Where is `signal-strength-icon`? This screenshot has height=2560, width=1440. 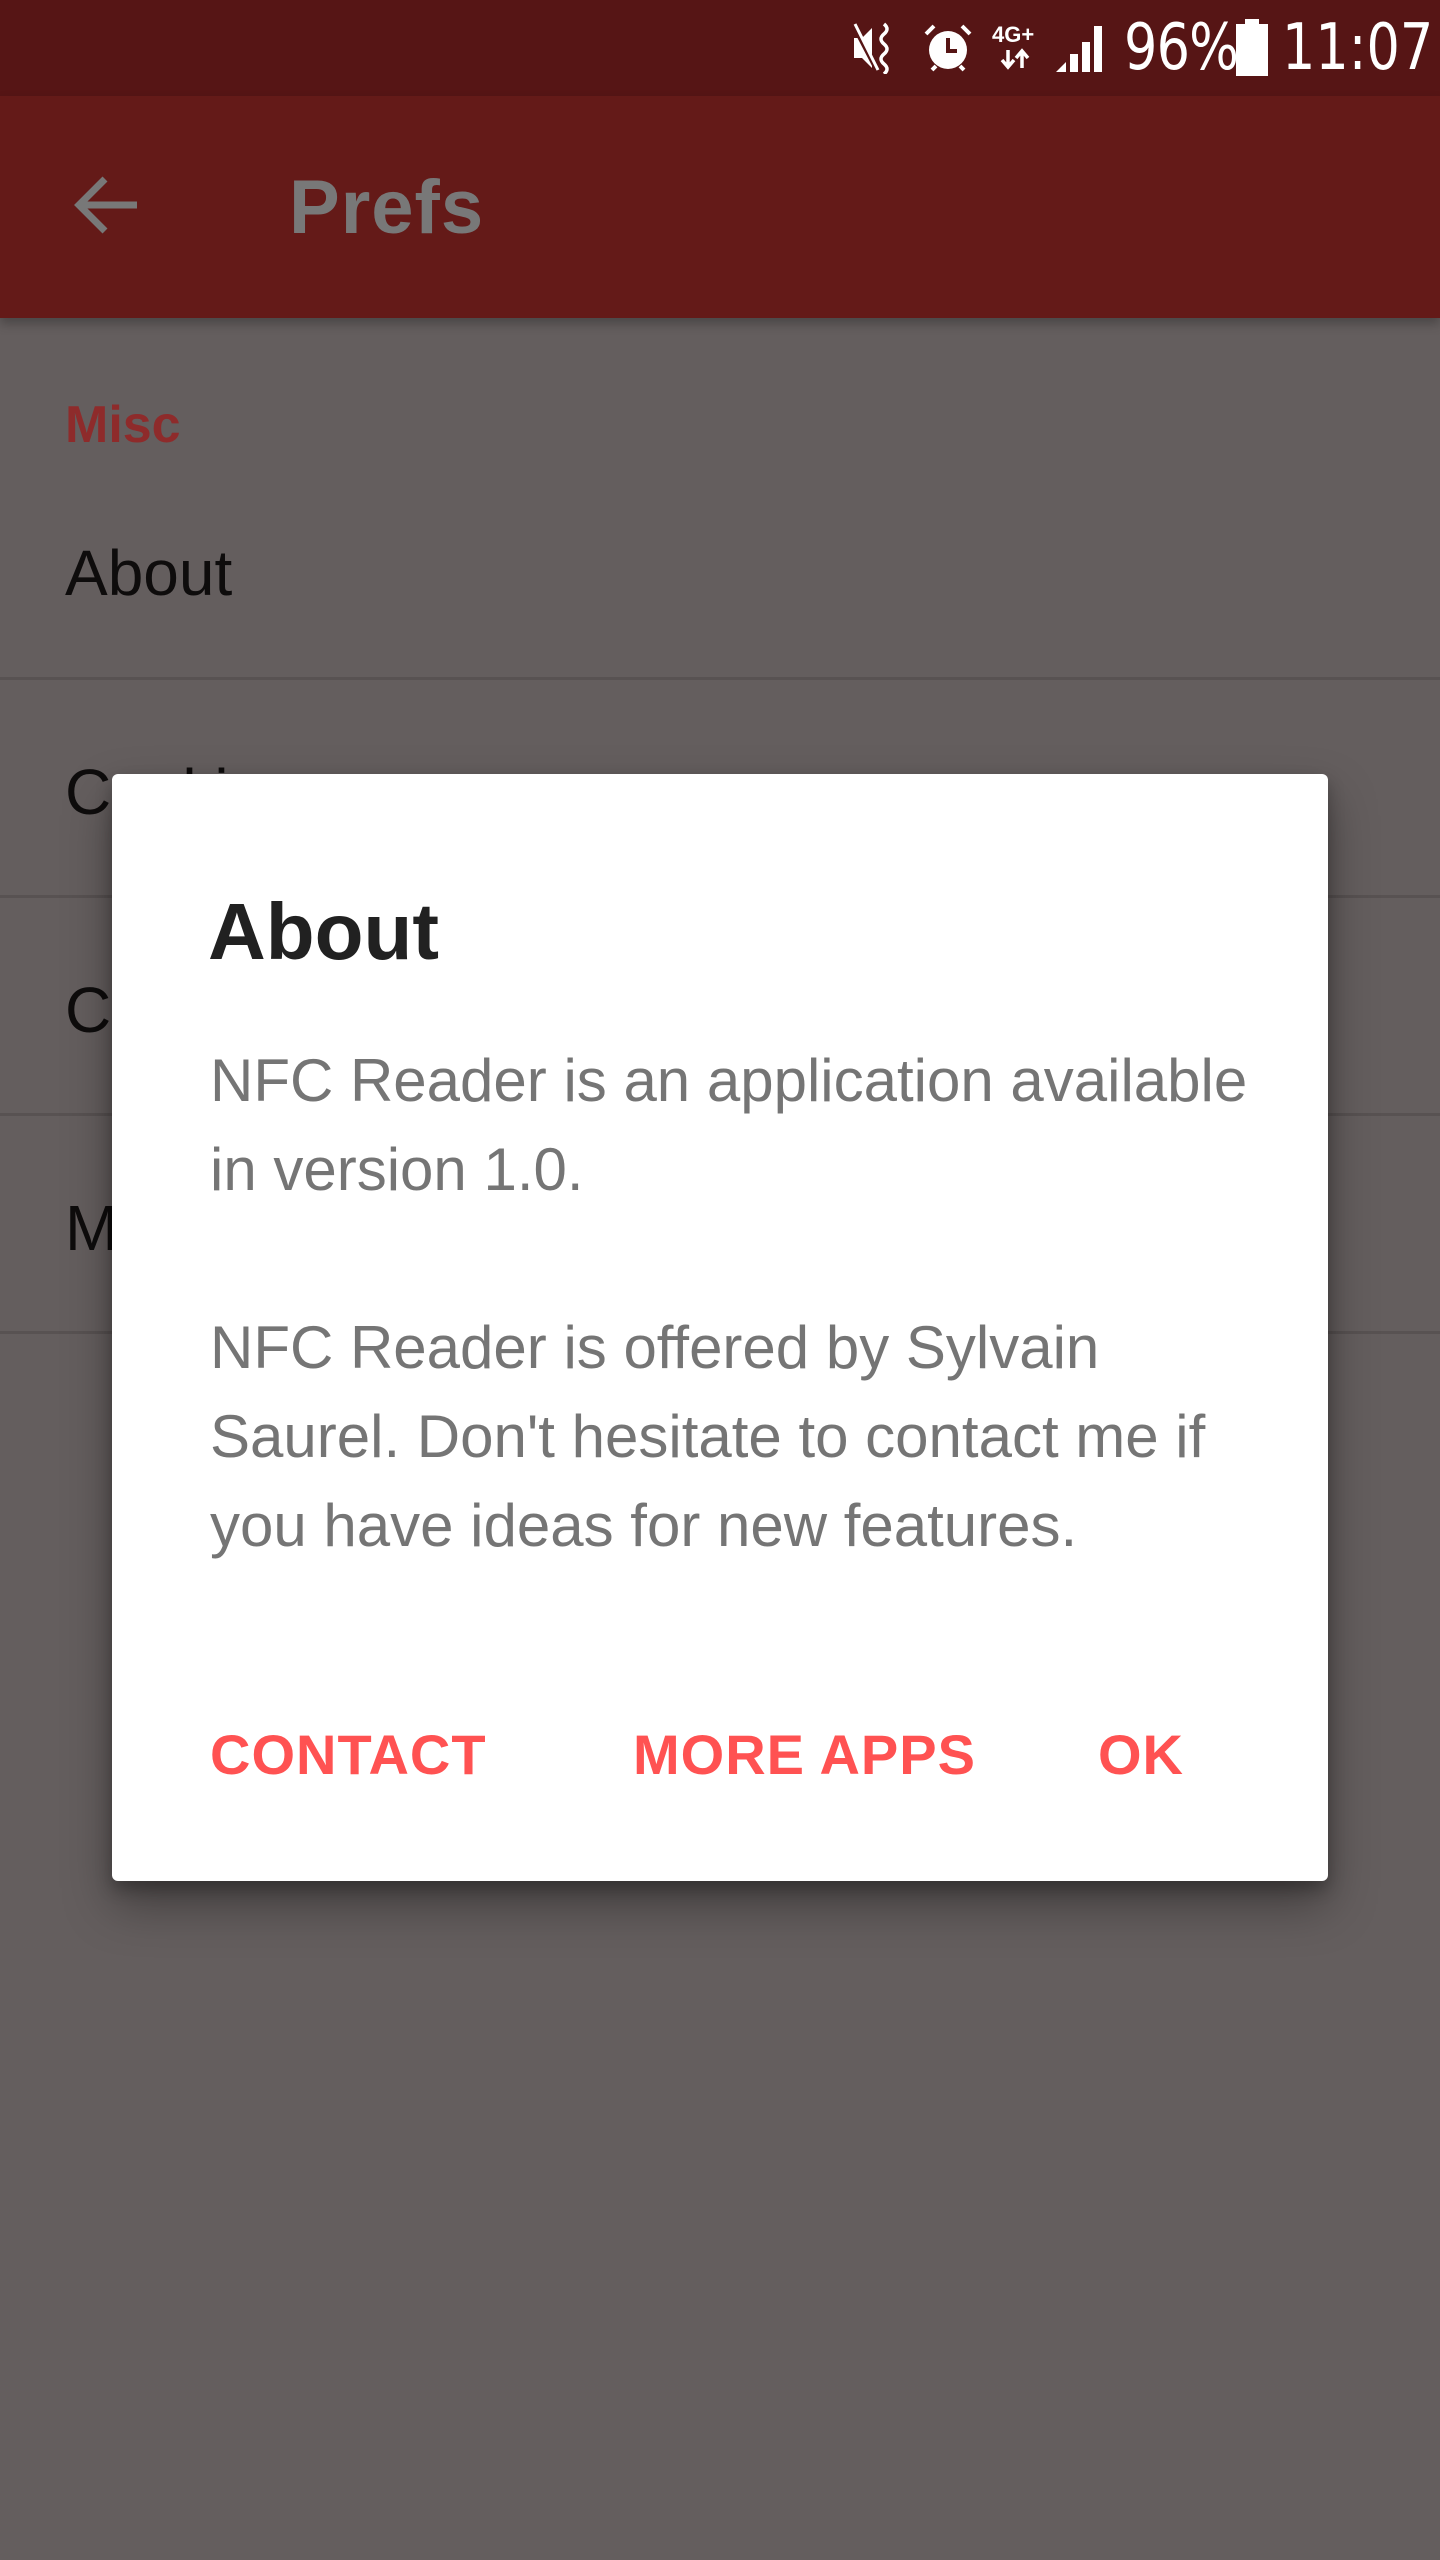
signal-strength-icon is located at coordinates (1081, 48).